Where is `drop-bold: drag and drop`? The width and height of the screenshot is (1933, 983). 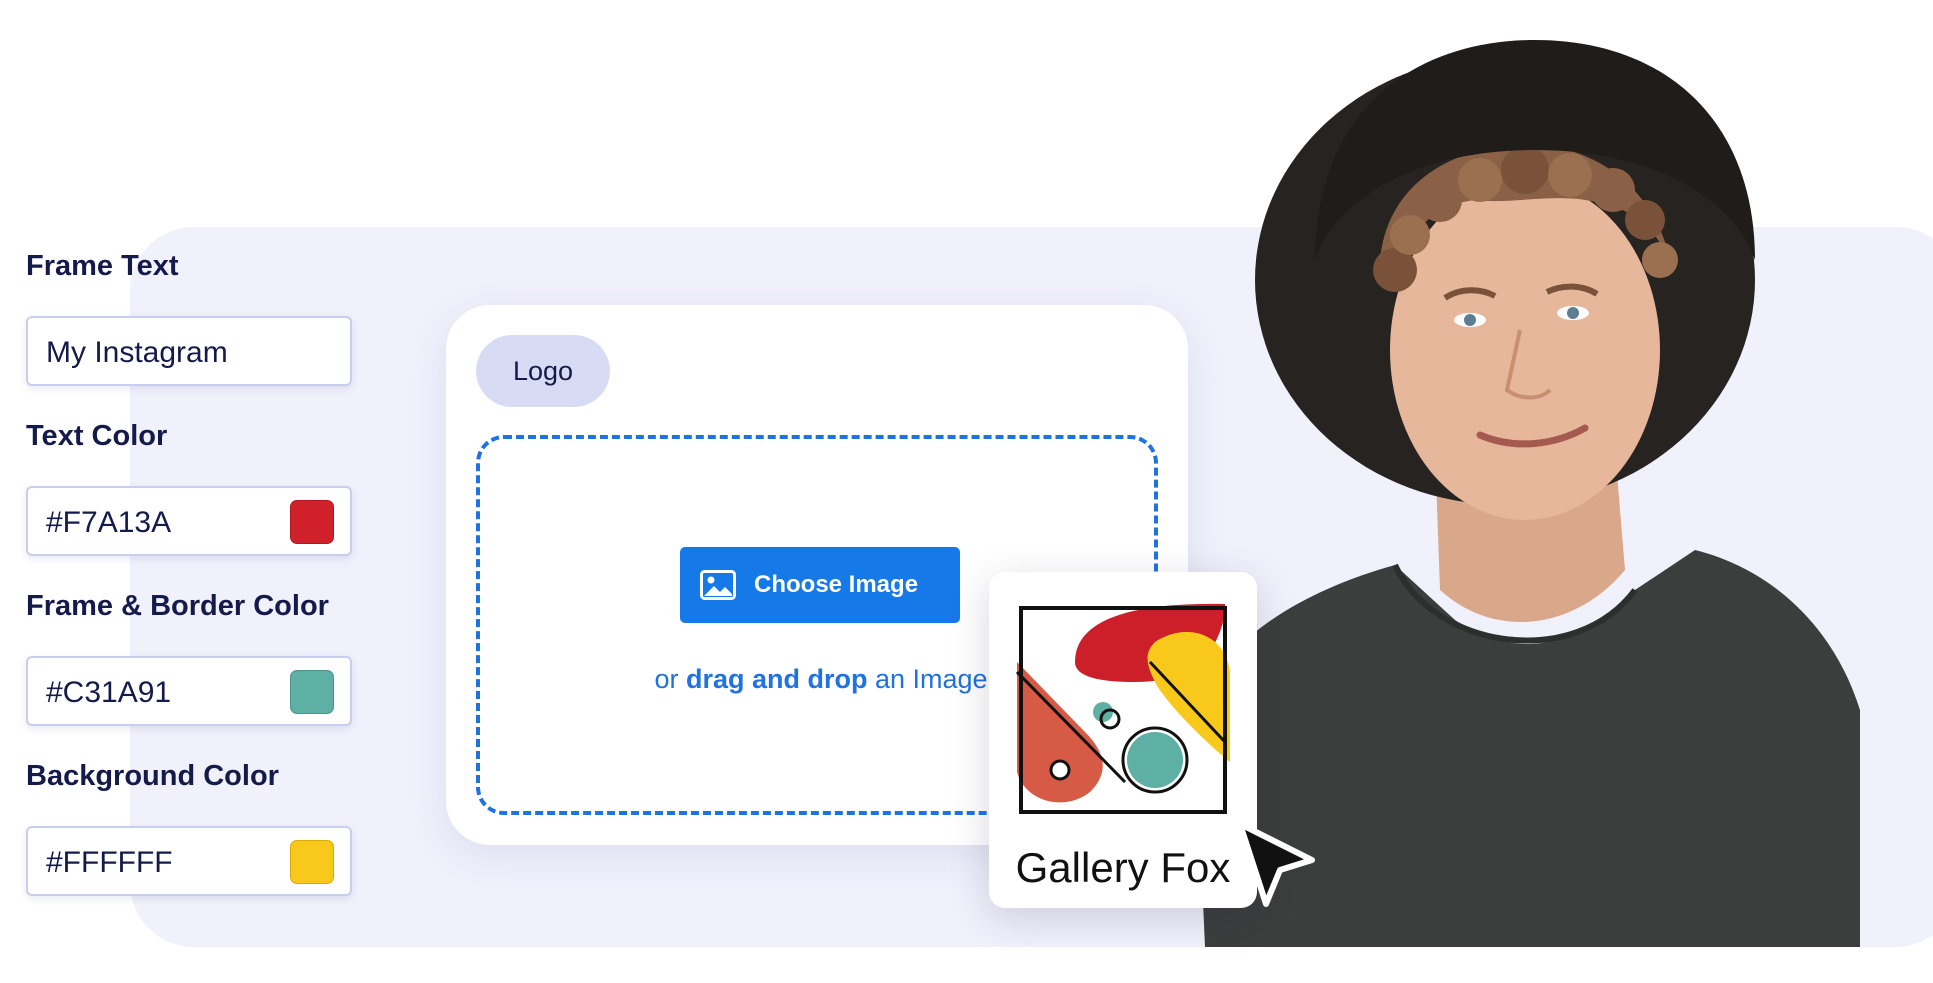 drop-bold: drag and drop is located at coordinates (776, 679).